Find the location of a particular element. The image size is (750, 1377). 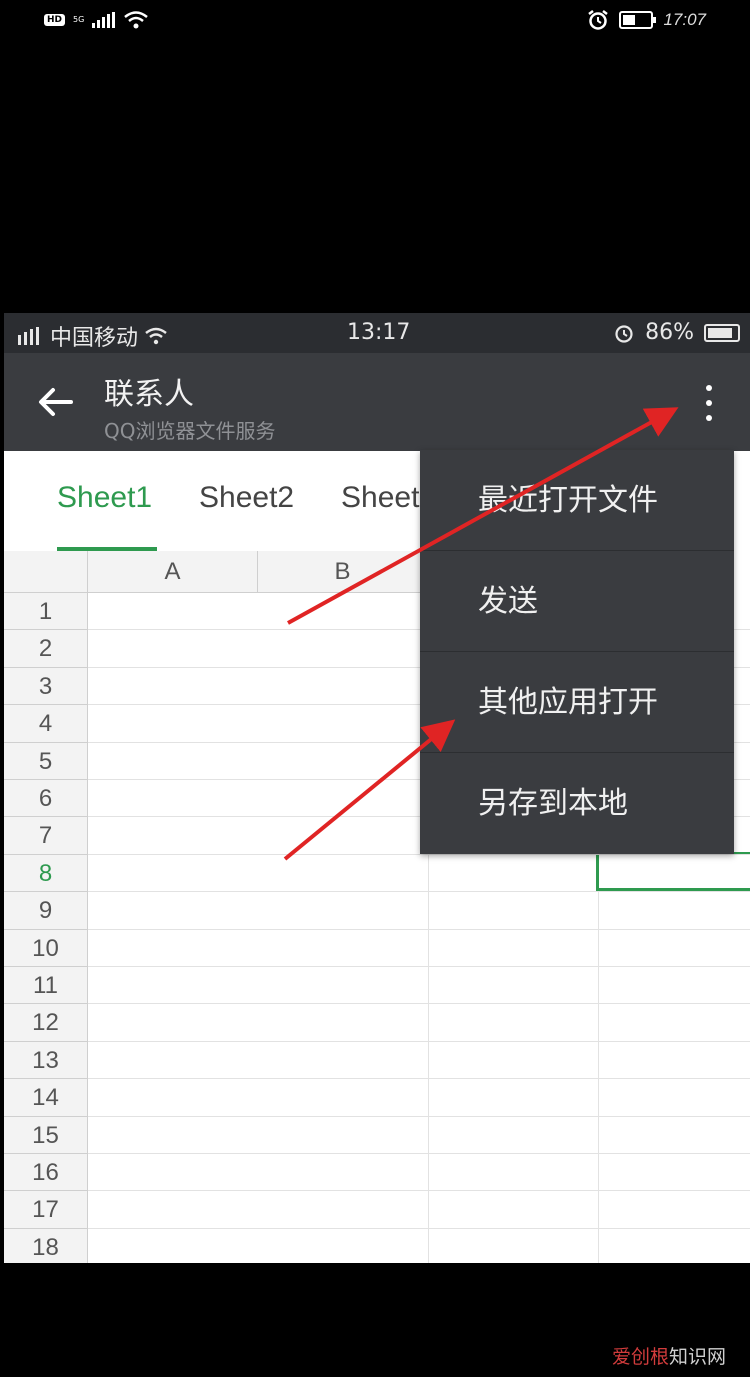

watermark-rest: 知识网 is located at coordinates (697, 1357).